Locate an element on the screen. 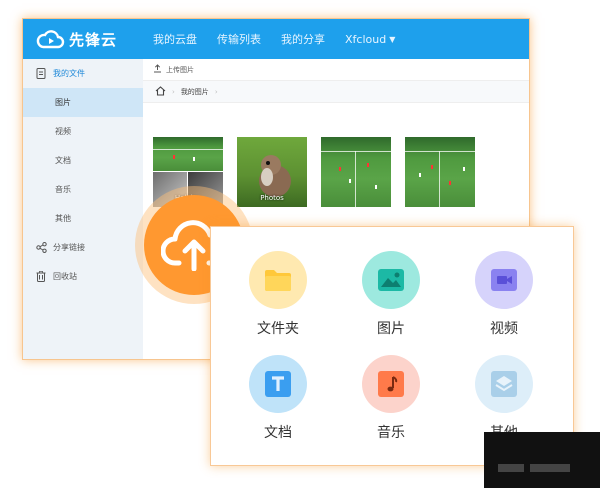 This screenshot has height=488, width=600. logo: 先锋云 is located at coordinates (76, 39).